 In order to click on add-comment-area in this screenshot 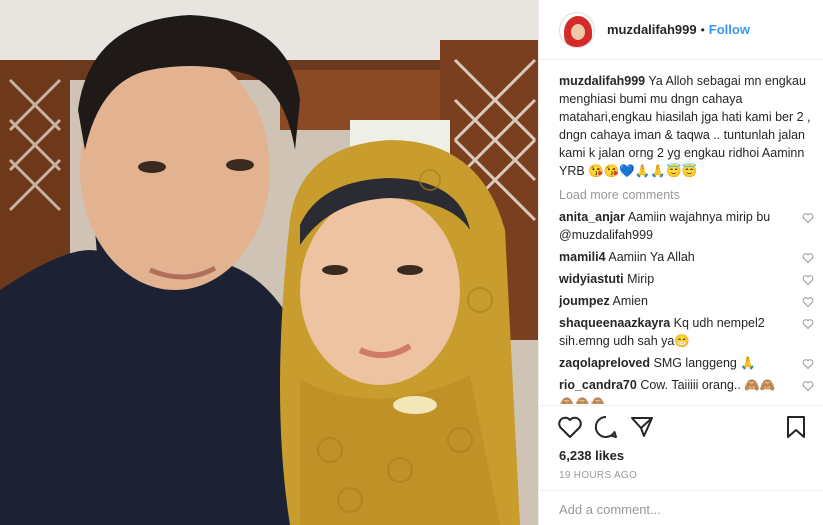, I will do `click(681, 507)`.